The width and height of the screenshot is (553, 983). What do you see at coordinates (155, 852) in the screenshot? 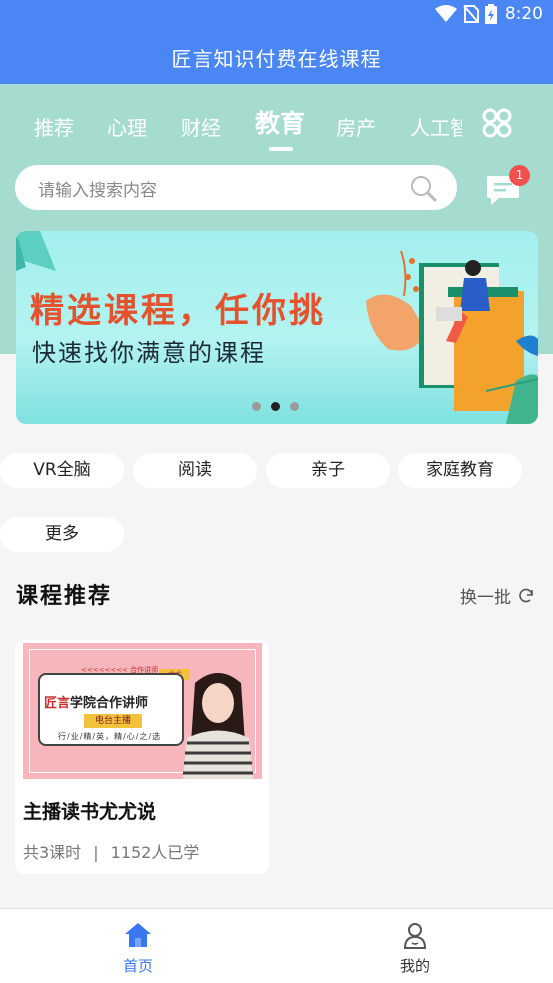
I see `course-students: 1152人已学` at bounding box center [155, 852].